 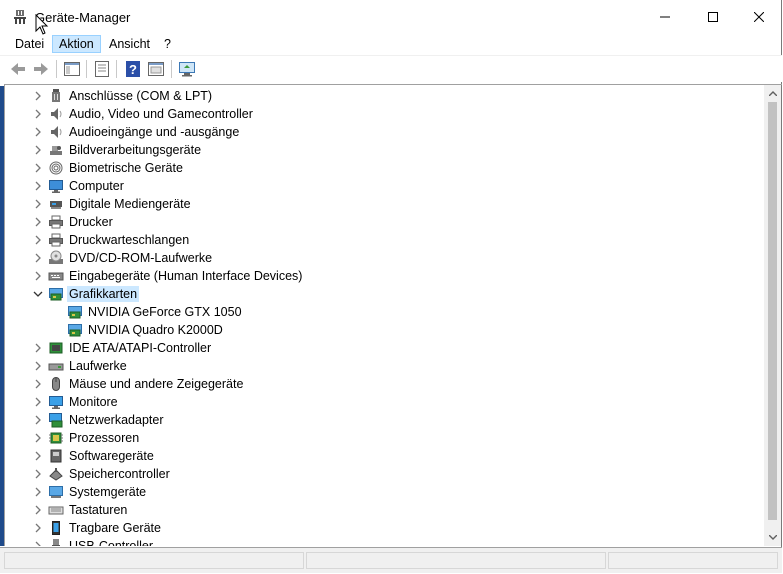 I want to click on tree-category-row: Softwaregeräte, so click(x=375, y=456).